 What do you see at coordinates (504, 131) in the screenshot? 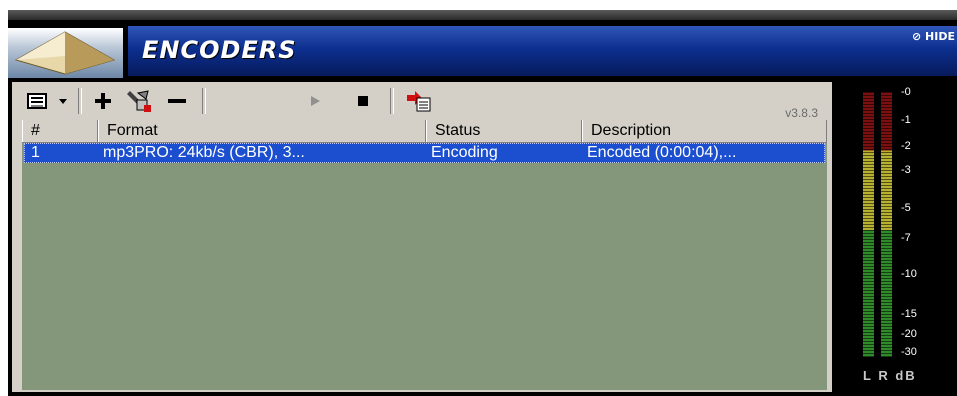
I see `column-status: Status` at bounding box center [504, 131].